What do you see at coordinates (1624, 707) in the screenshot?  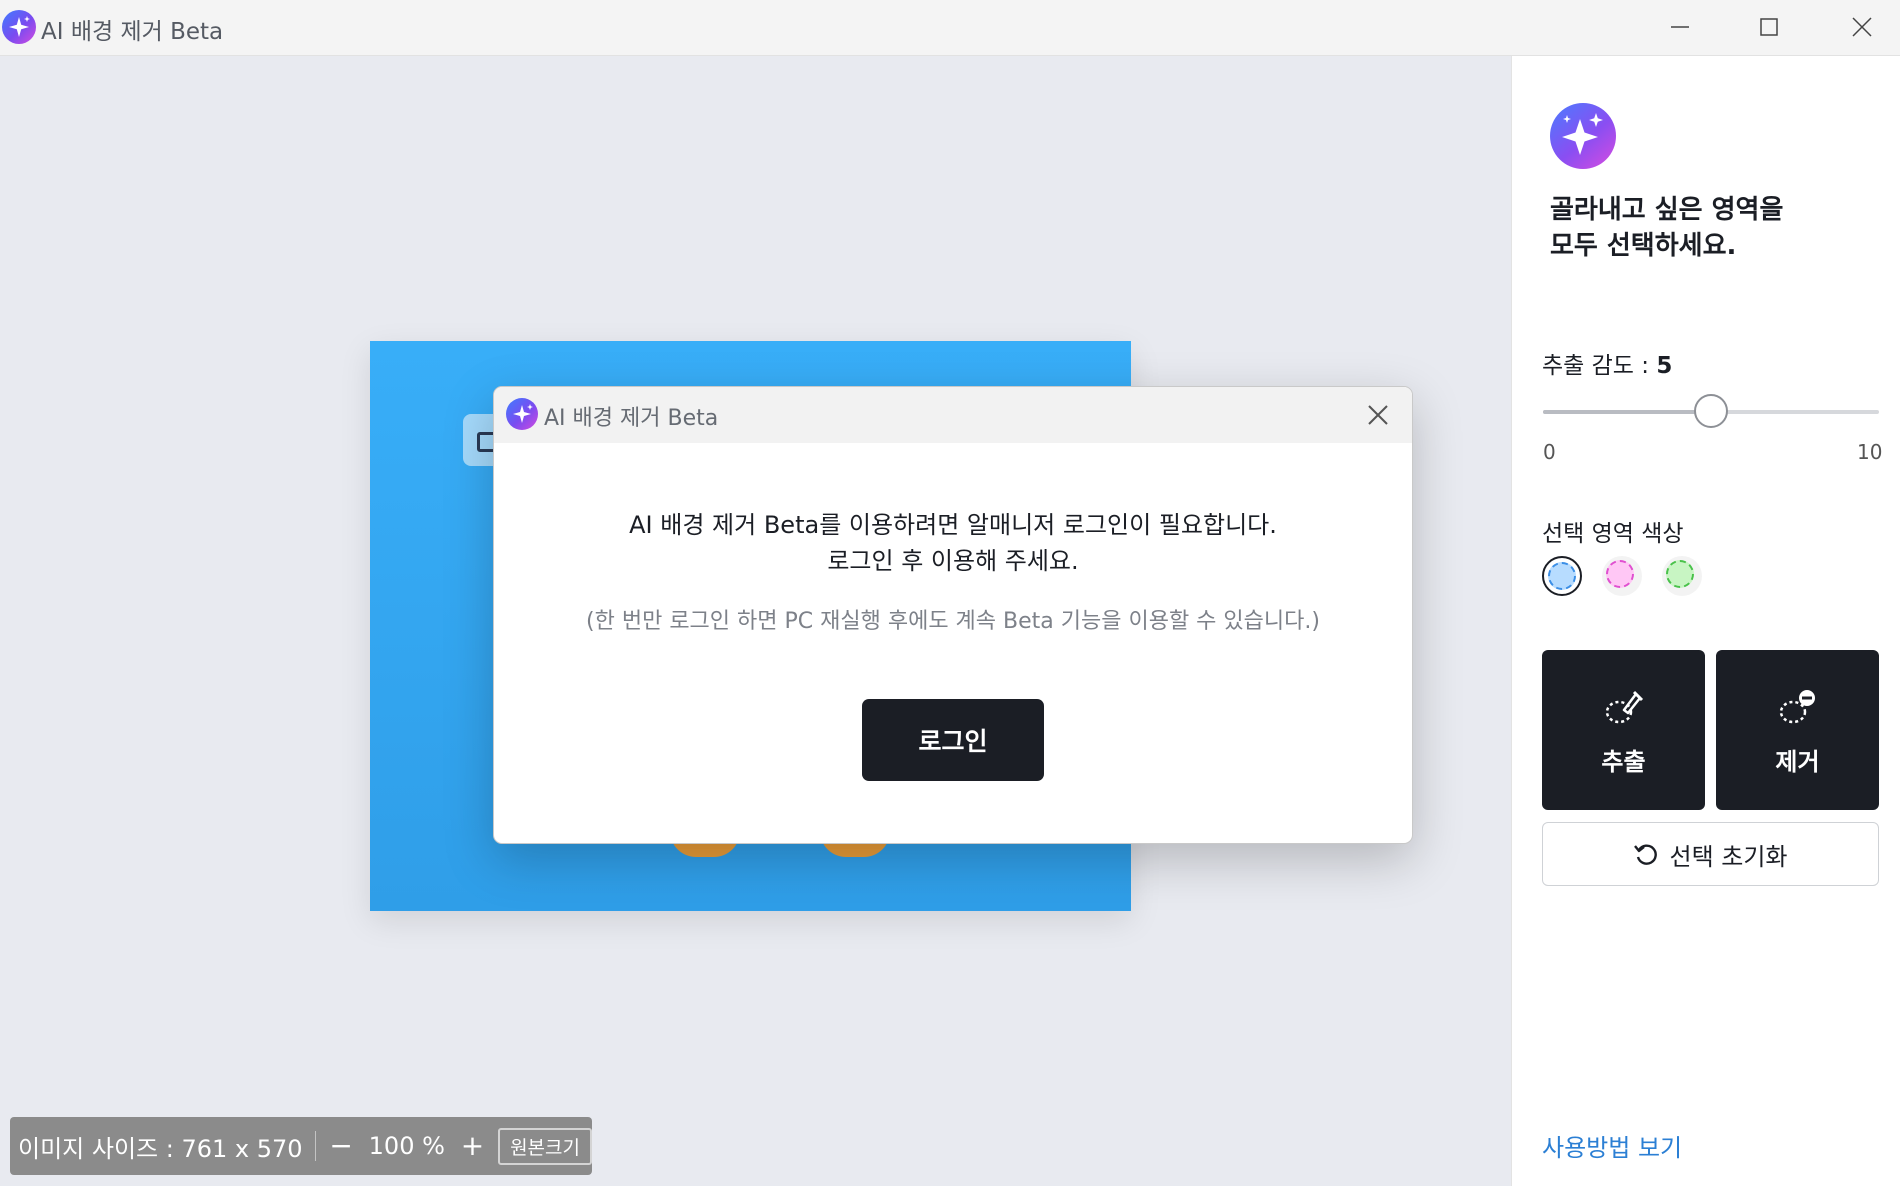 I see `extract-lasso-icon` at bounding box center [1624, 707].